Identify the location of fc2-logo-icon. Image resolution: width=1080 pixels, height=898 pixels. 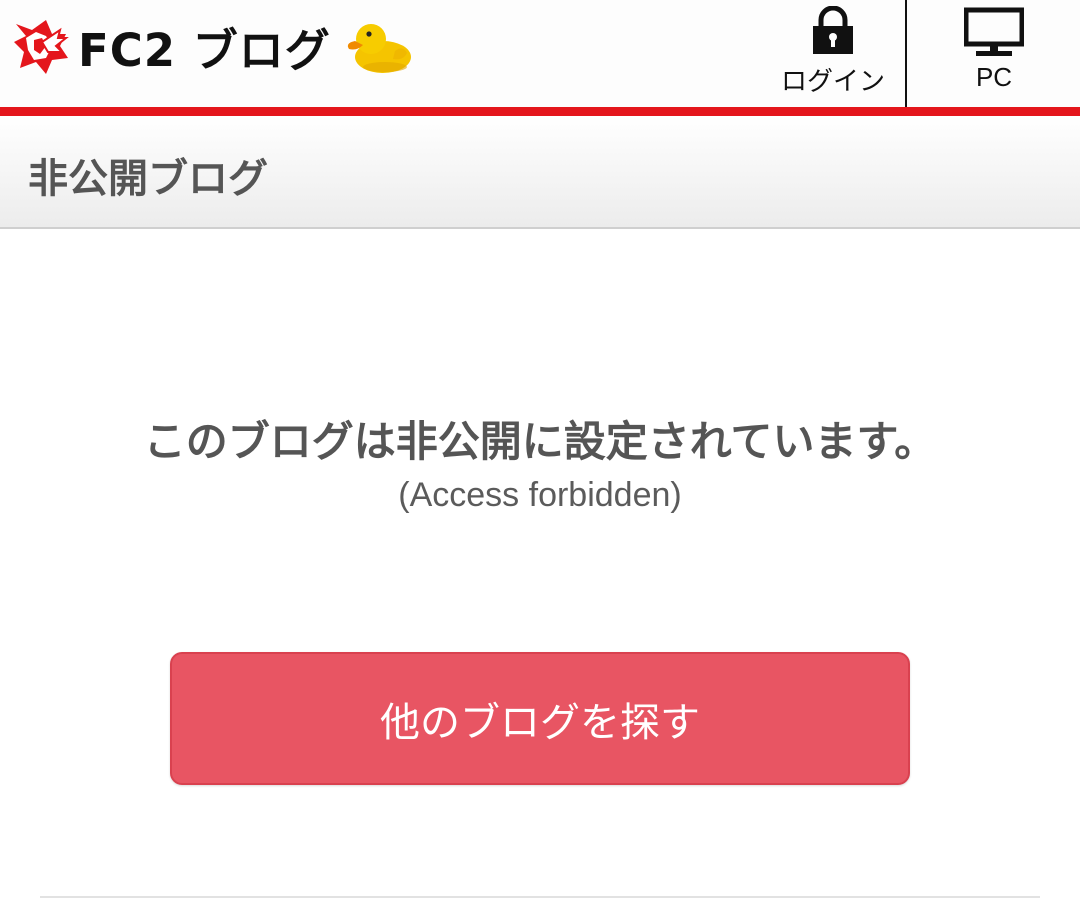
(41, 47).